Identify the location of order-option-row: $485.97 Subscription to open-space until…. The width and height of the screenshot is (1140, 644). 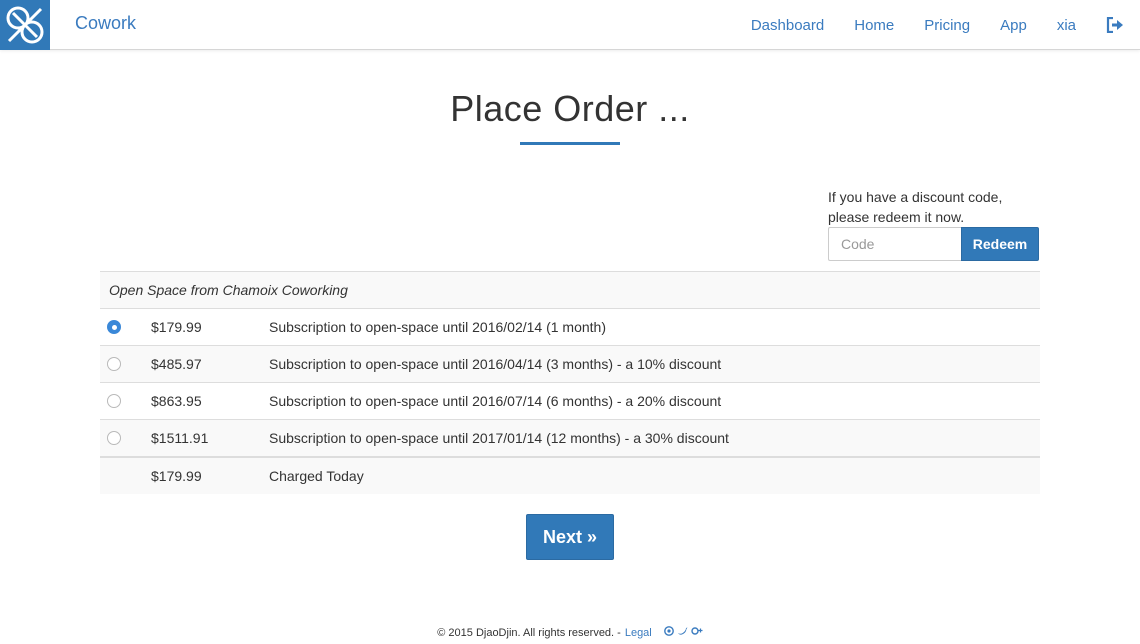
(570, 364).